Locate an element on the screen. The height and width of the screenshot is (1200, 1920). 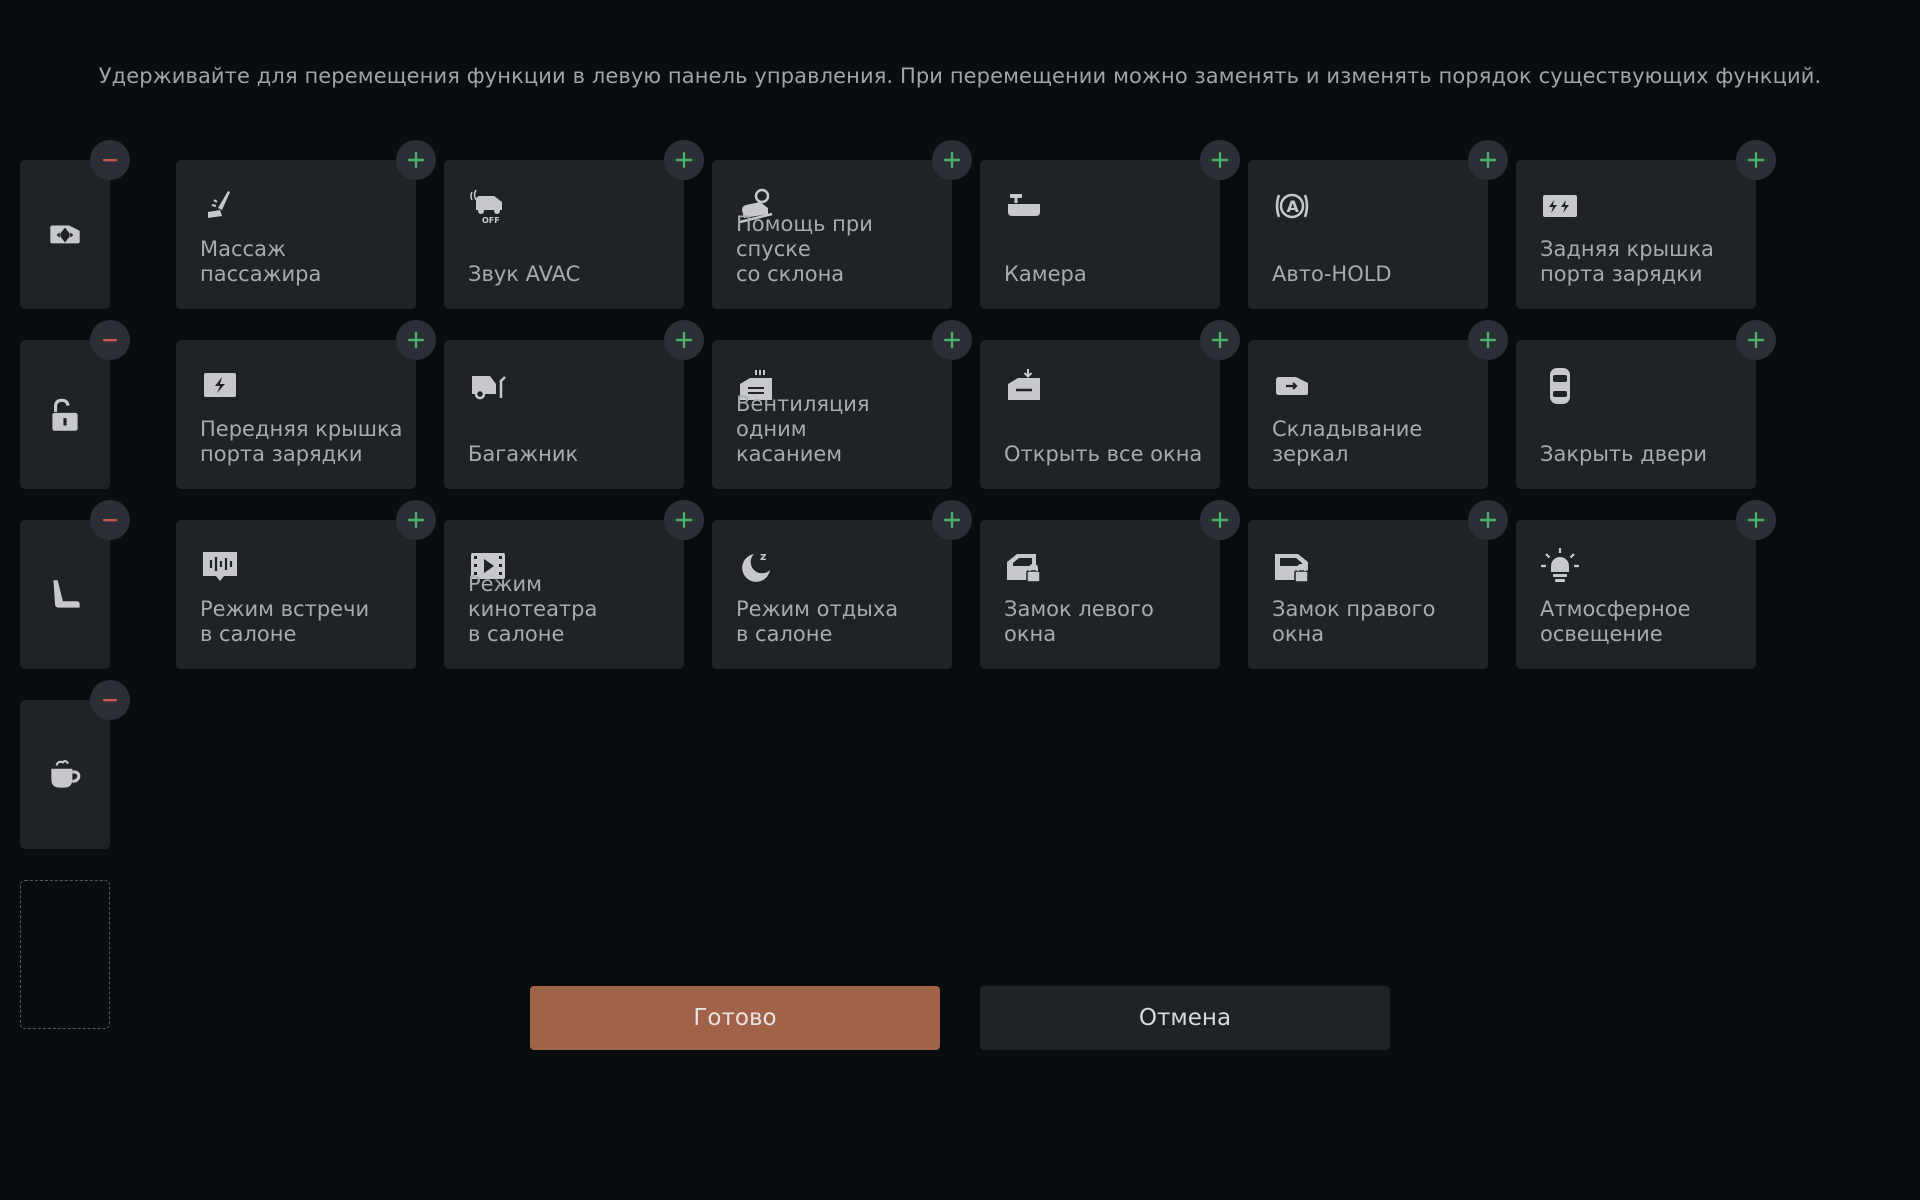
function-tile-mirror-fold: Складывание зеркал is located at coordinates (1378, 404).